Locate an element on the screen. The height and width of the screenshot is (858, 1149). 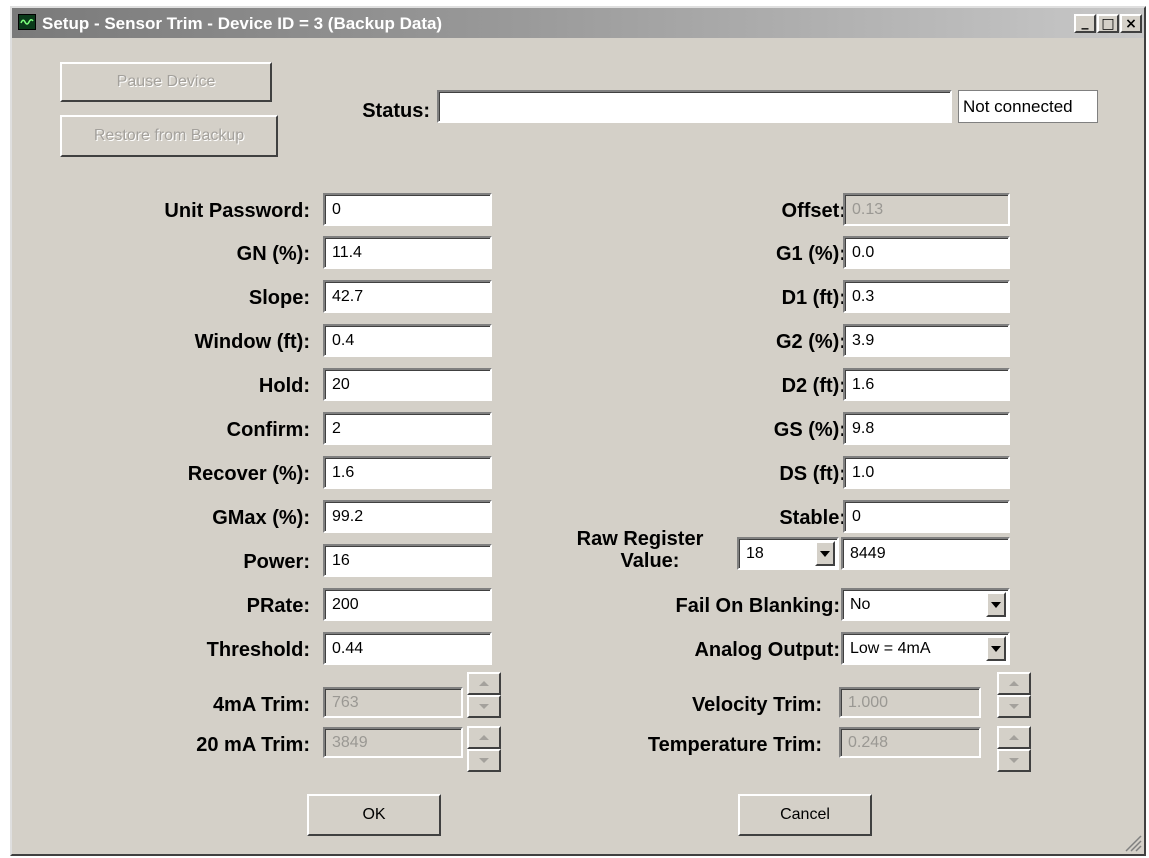
4ma-trim-label: 4mA Trim: is located at coordinates (261, 705).